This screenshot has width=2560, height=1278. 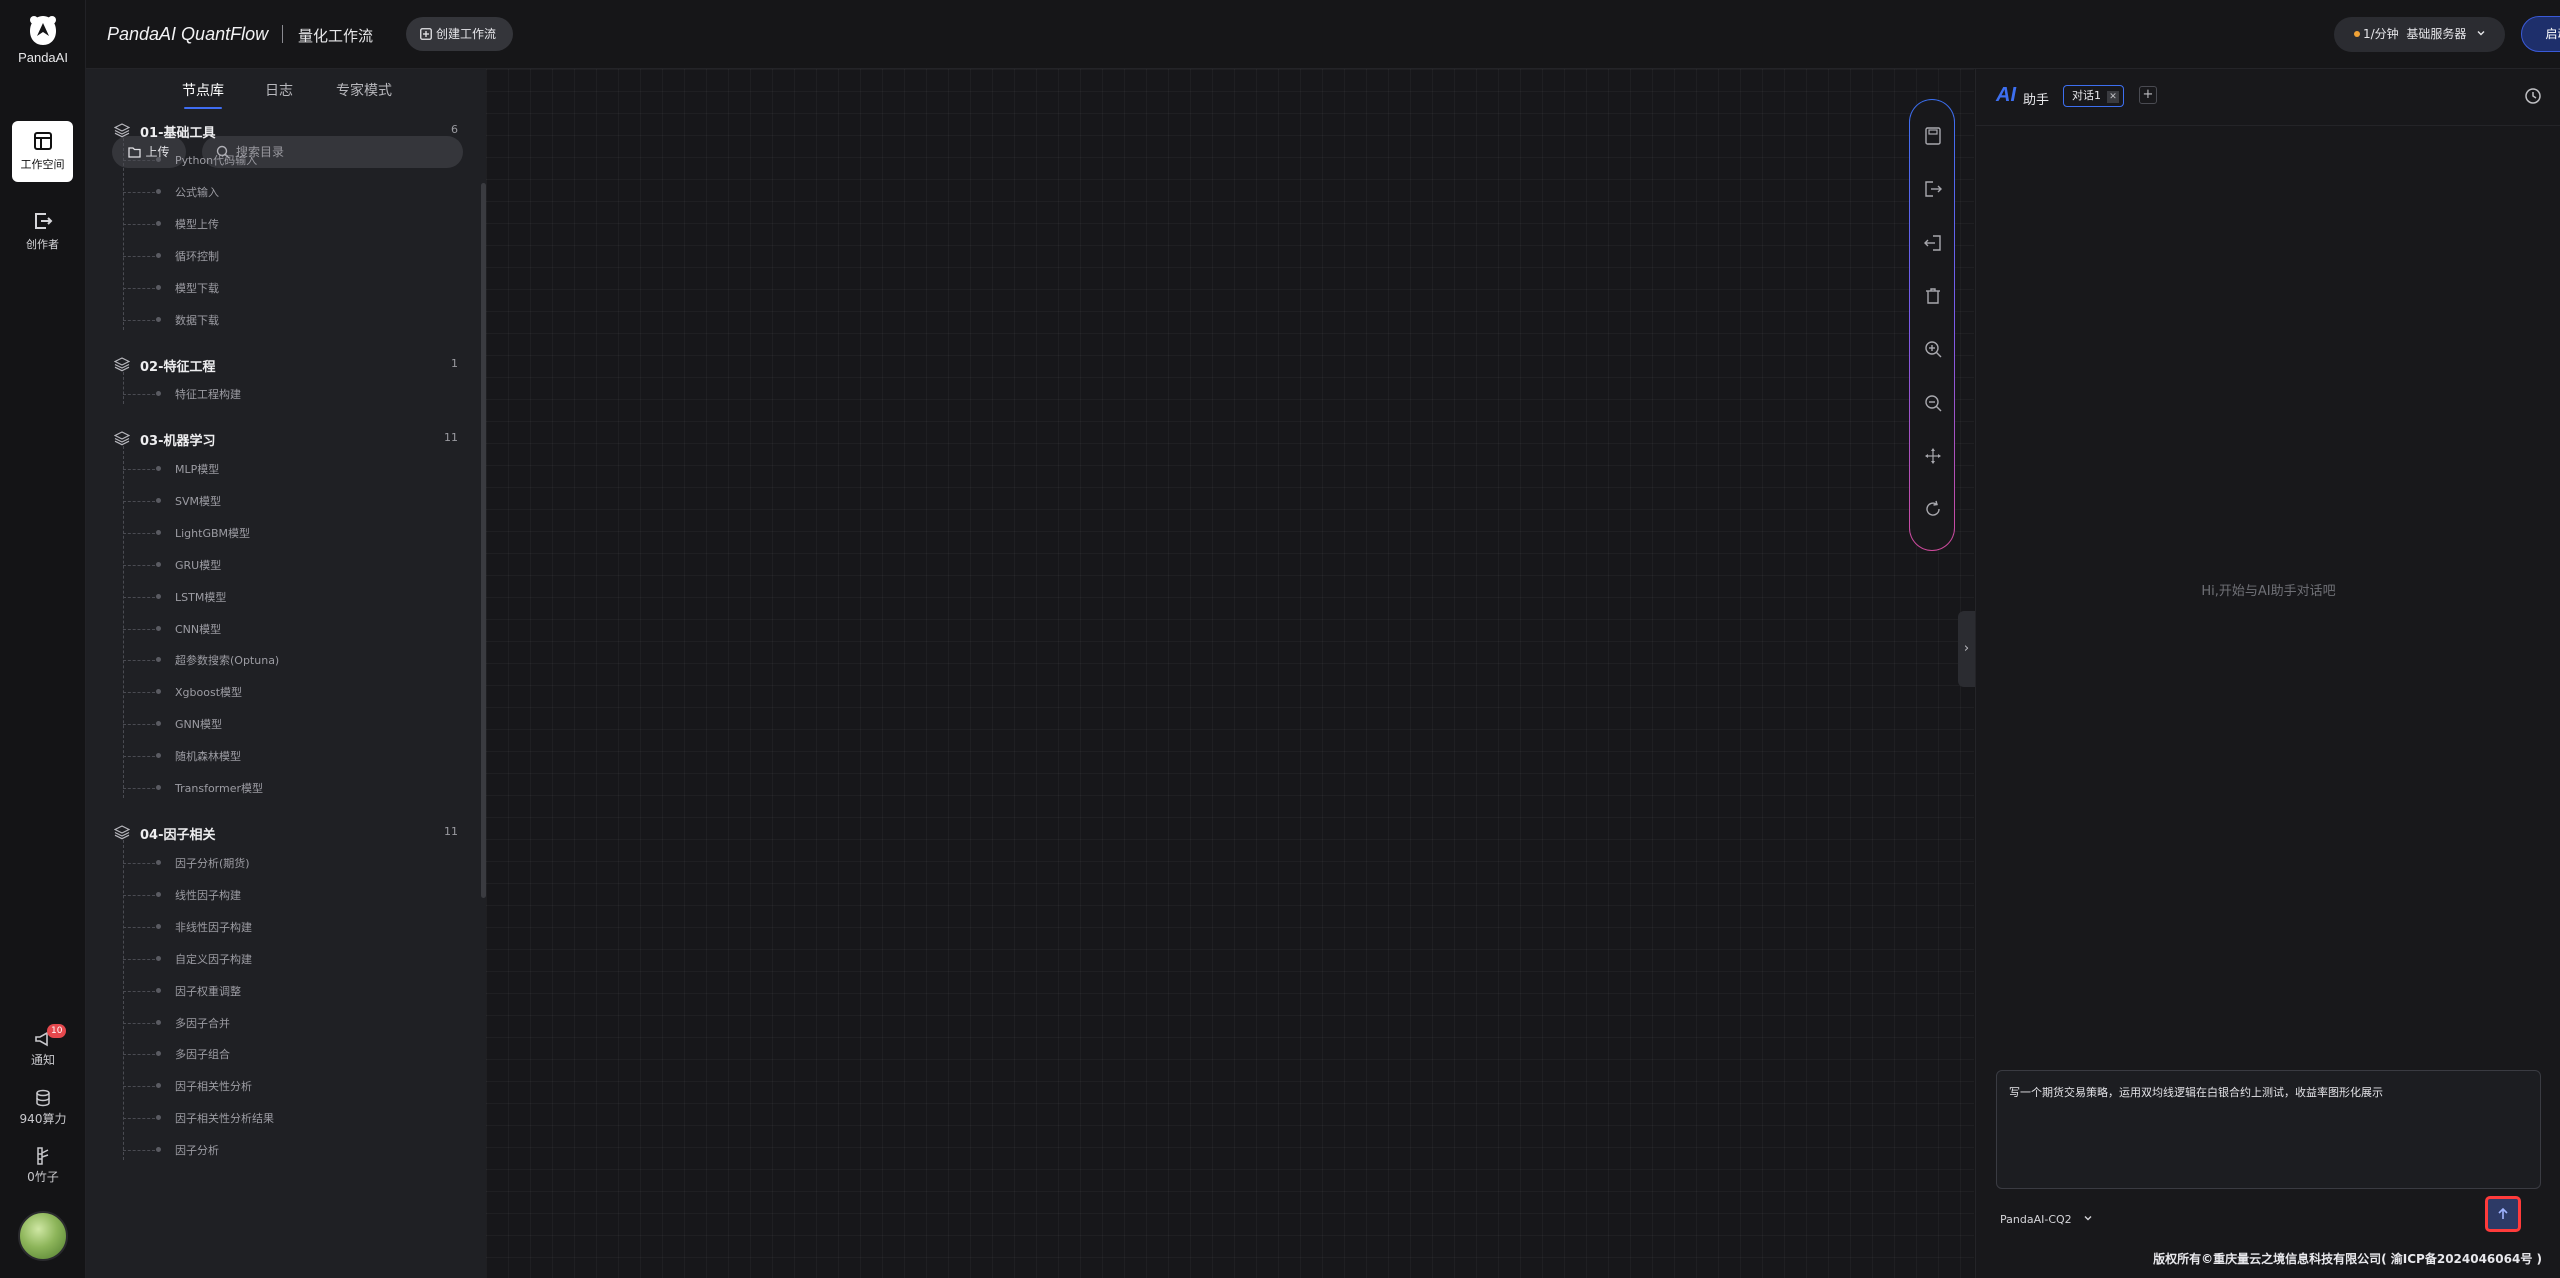 I want to click on bamboo-icon, so click(x=43, y=1156).